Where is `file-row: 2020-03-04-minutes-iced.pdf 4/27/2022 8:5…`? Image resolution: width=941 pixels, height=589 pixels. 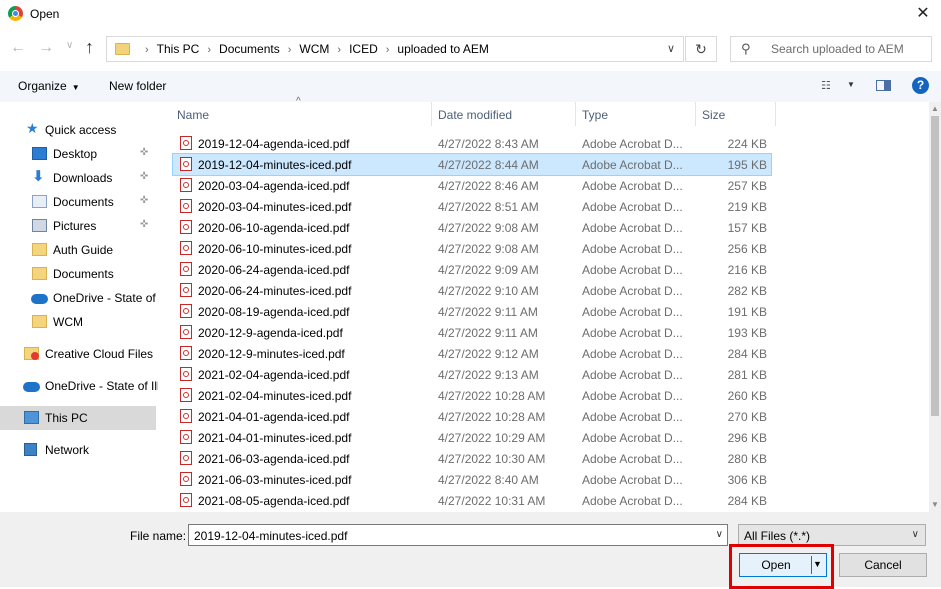
file-row: 2020-03-04-minutes-iced.pdf 4/27/2022 8:5… is located at coordinates (472, 206).